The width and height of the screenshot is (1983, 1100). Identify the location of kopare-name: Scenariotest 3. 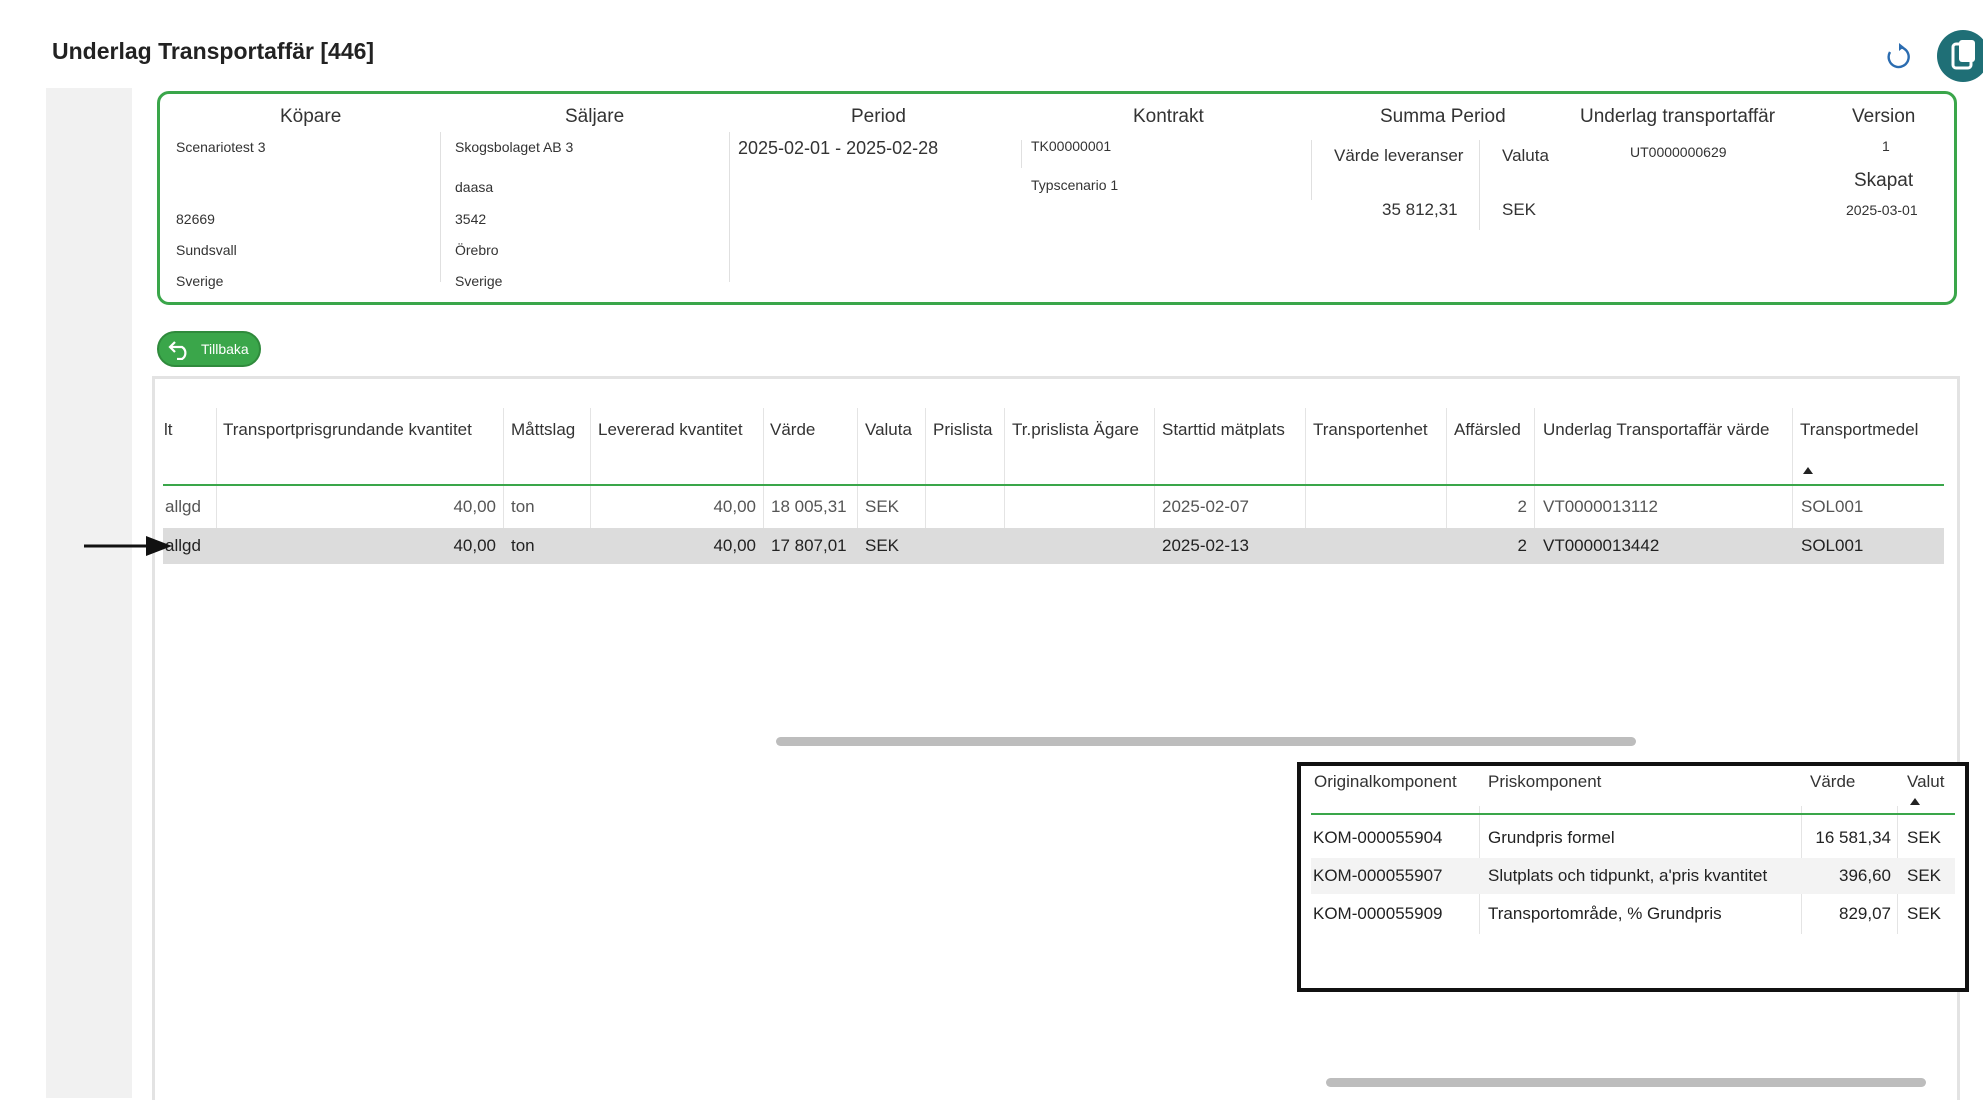
(221, 147).